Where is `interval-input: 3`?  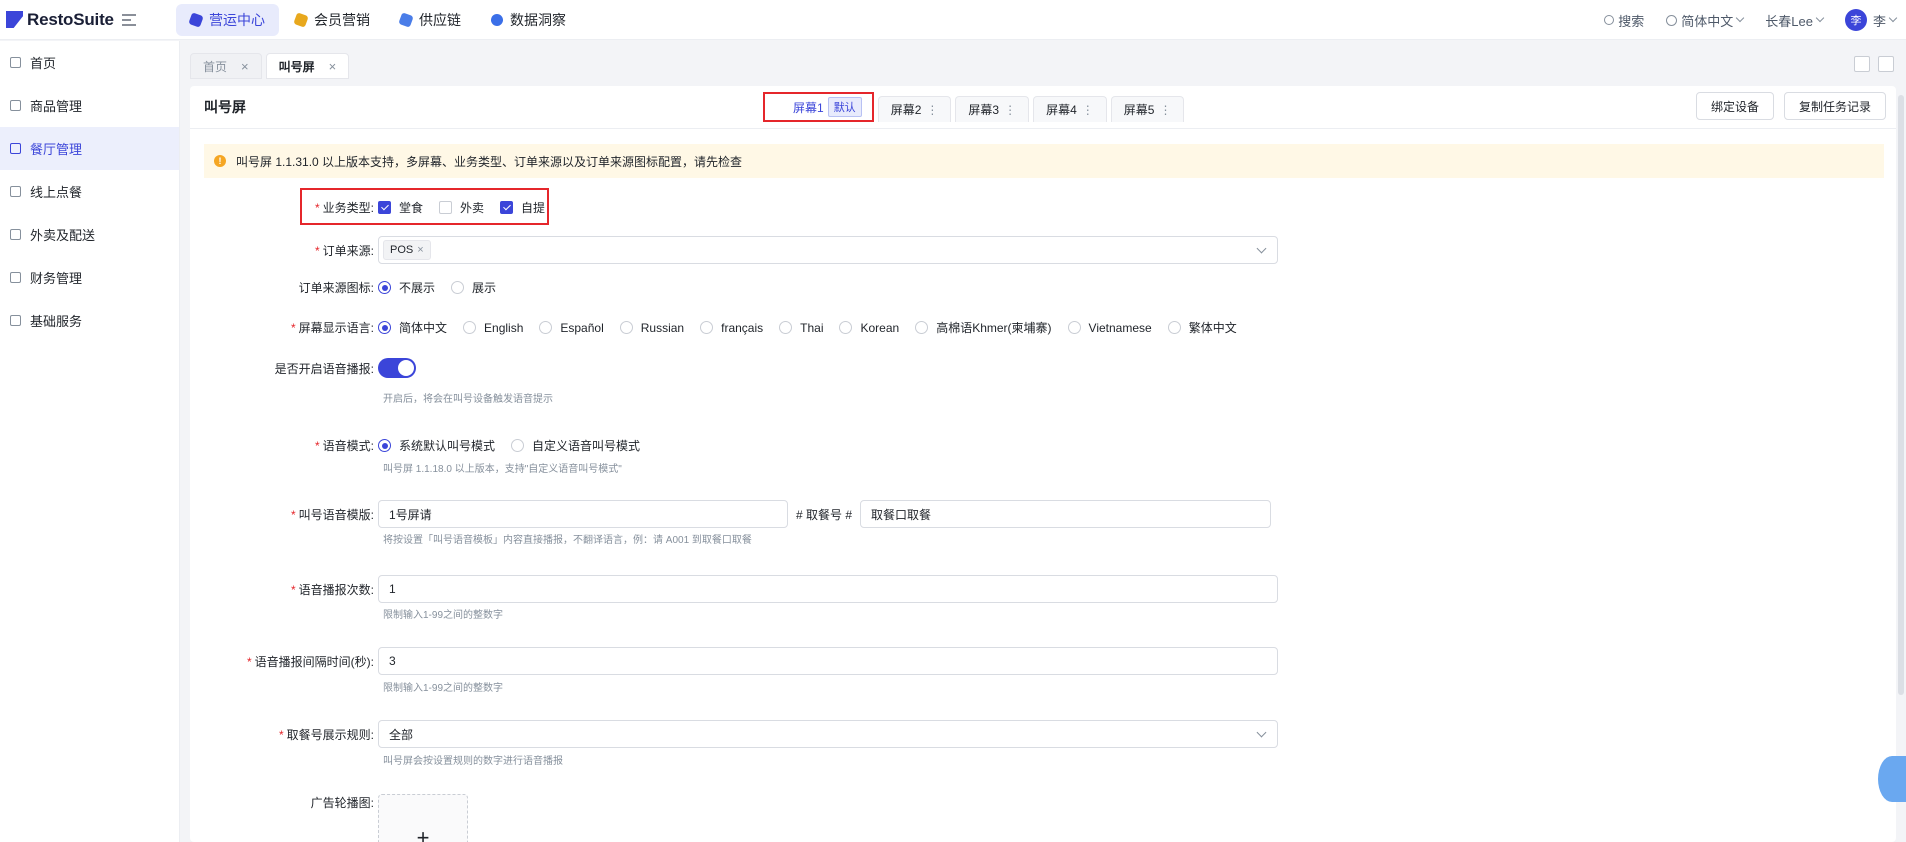 interval-input: 3 is located at coordinates (828, 661).